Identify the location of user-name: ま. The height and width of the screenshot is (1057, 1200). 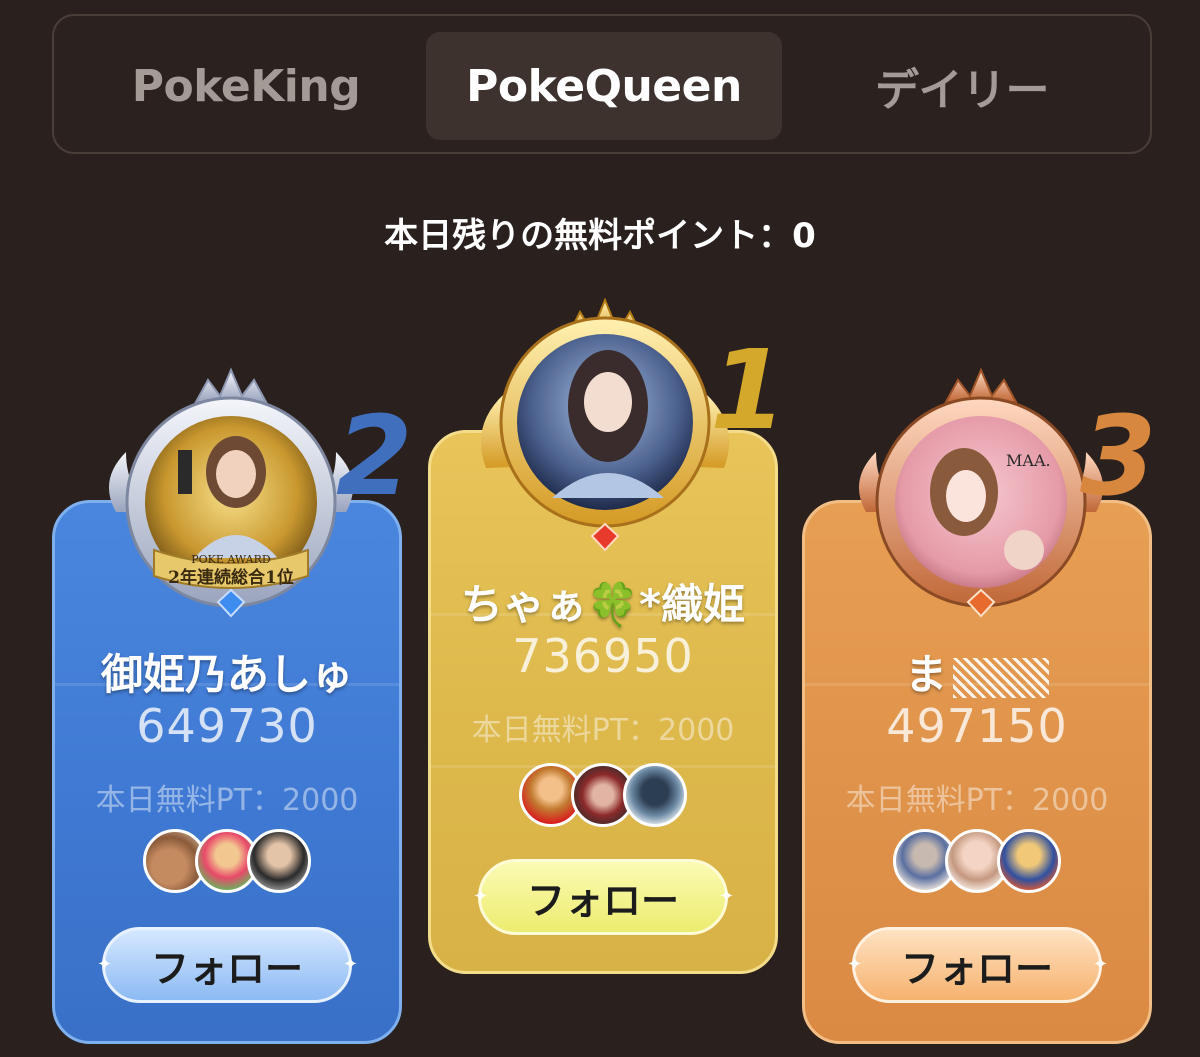
(977, 671).